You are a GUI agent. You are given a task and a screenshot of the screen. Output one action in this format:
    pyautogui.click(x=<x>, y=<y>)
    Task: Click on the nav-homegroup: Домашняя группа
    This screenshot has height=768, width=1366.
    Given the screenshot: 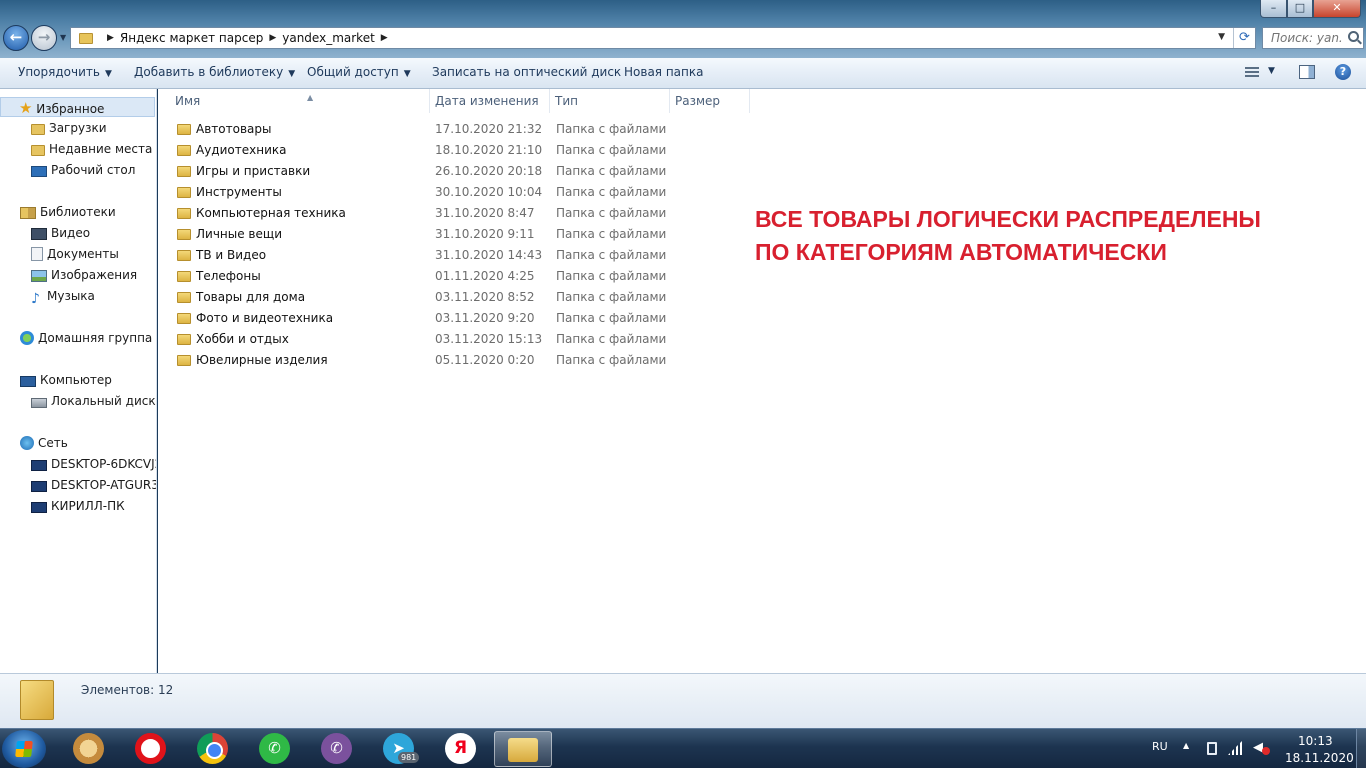 What is the action you would take?
    pyautogui.click(x=86, y=338)
    